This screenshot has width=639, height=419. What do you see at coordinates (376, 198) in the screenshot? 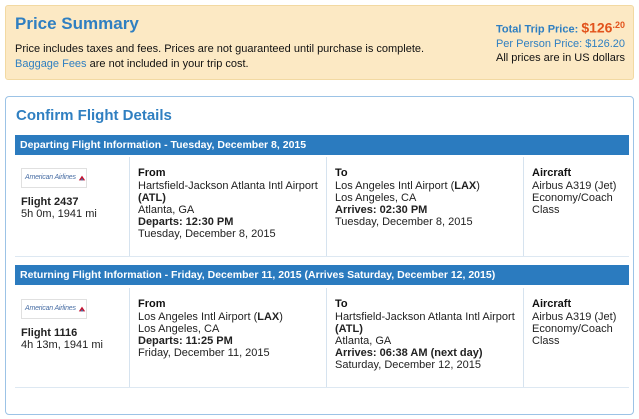
I see `to-city: Los Angeles, CA` at bounding box center [376, 198].